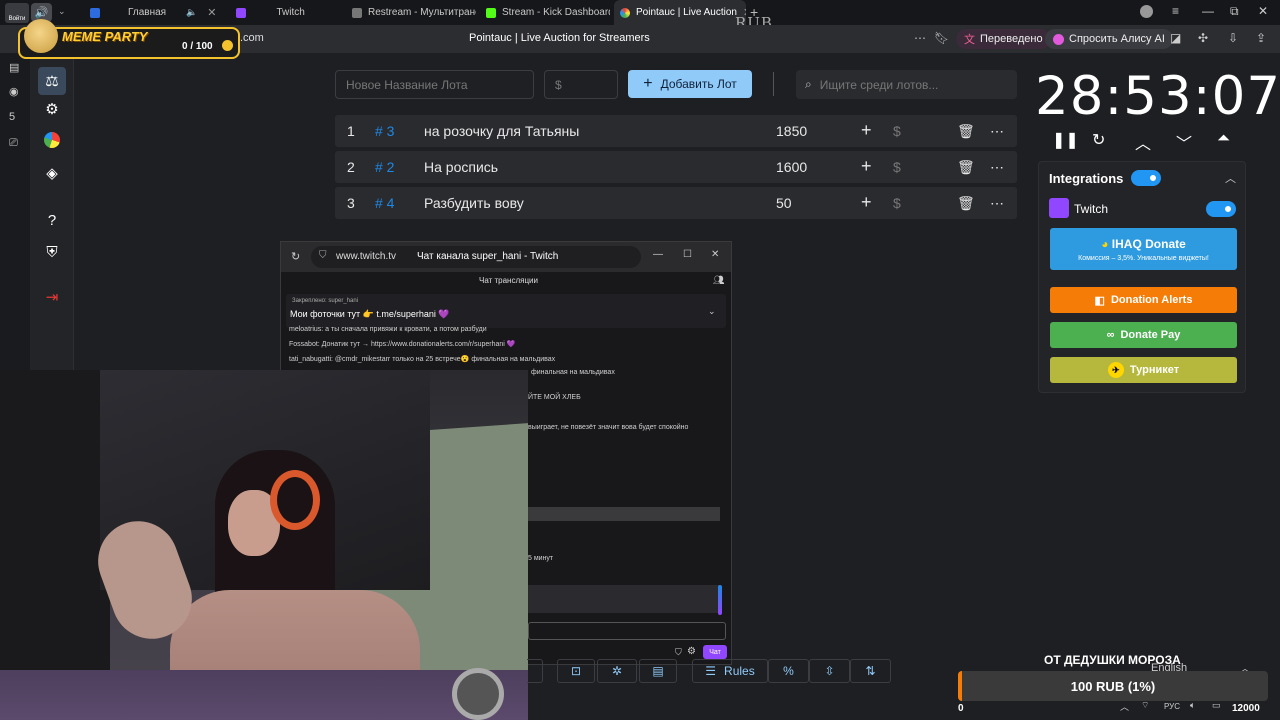  Describe the element at coordinates (129, 12) in the screenshot. I see `tab-home: Главная` at that location.